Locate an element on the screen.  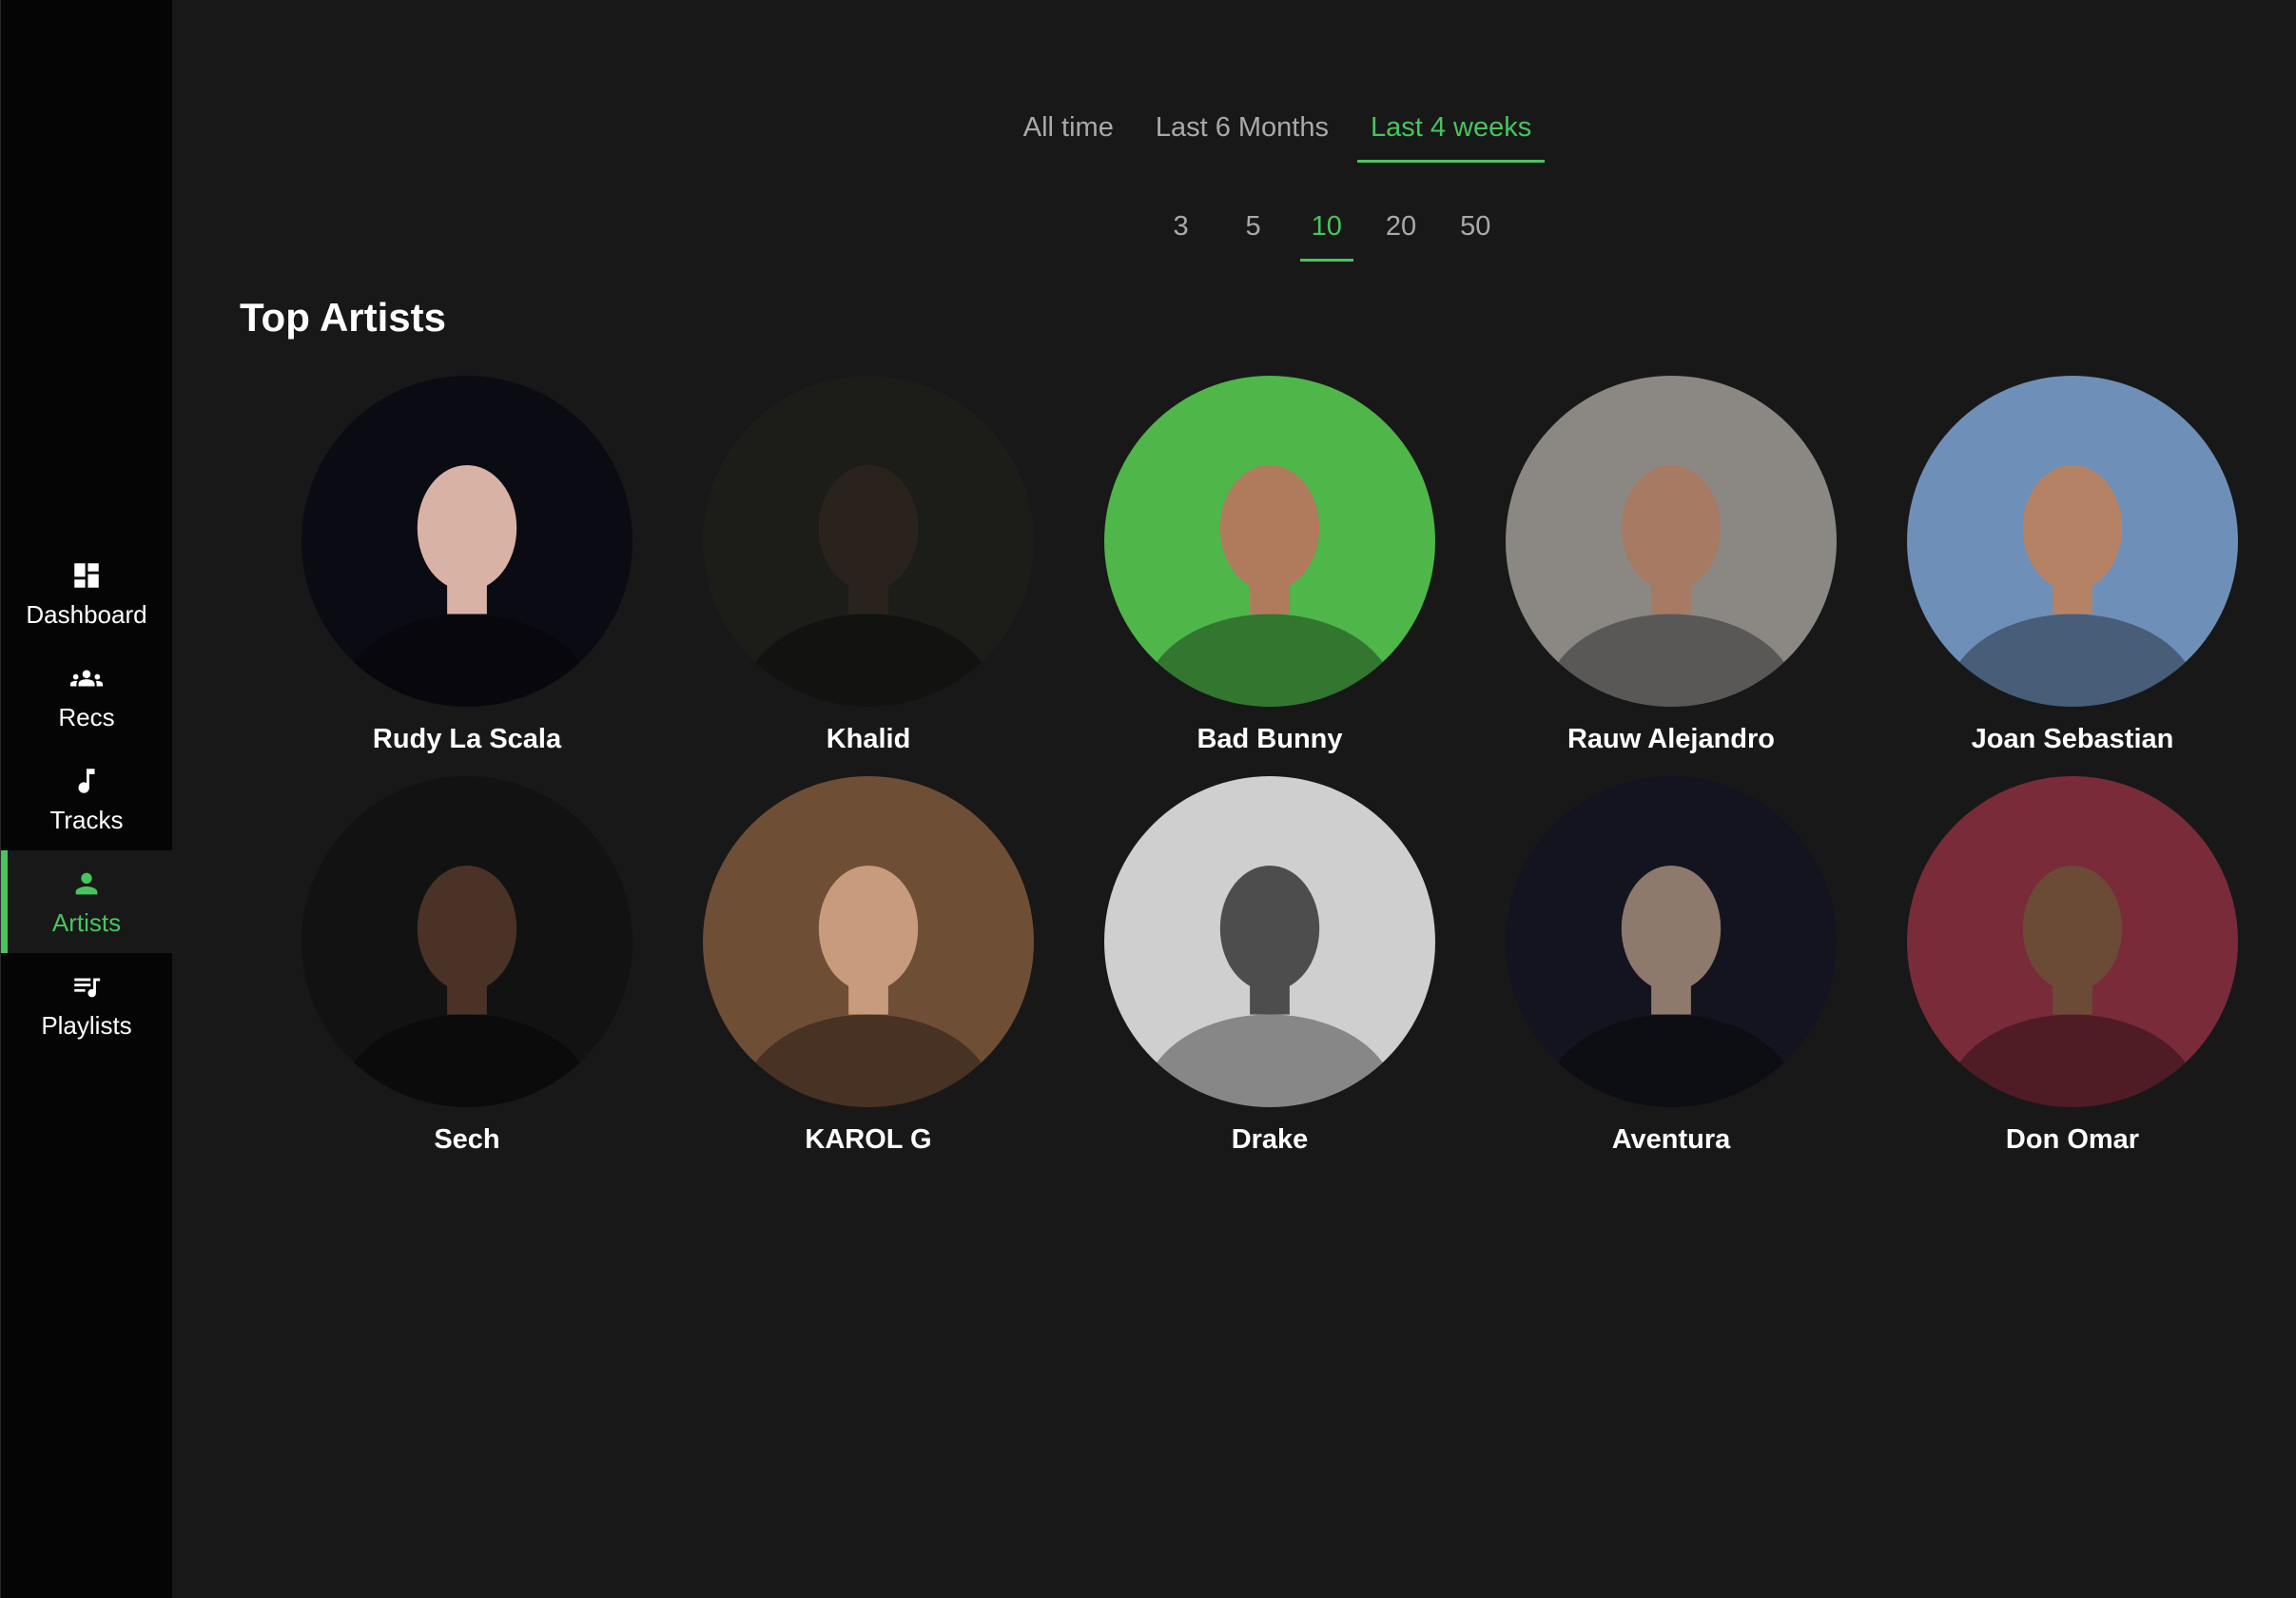
artist-name: Rudy La Scala is located at coordinates (467, 739).